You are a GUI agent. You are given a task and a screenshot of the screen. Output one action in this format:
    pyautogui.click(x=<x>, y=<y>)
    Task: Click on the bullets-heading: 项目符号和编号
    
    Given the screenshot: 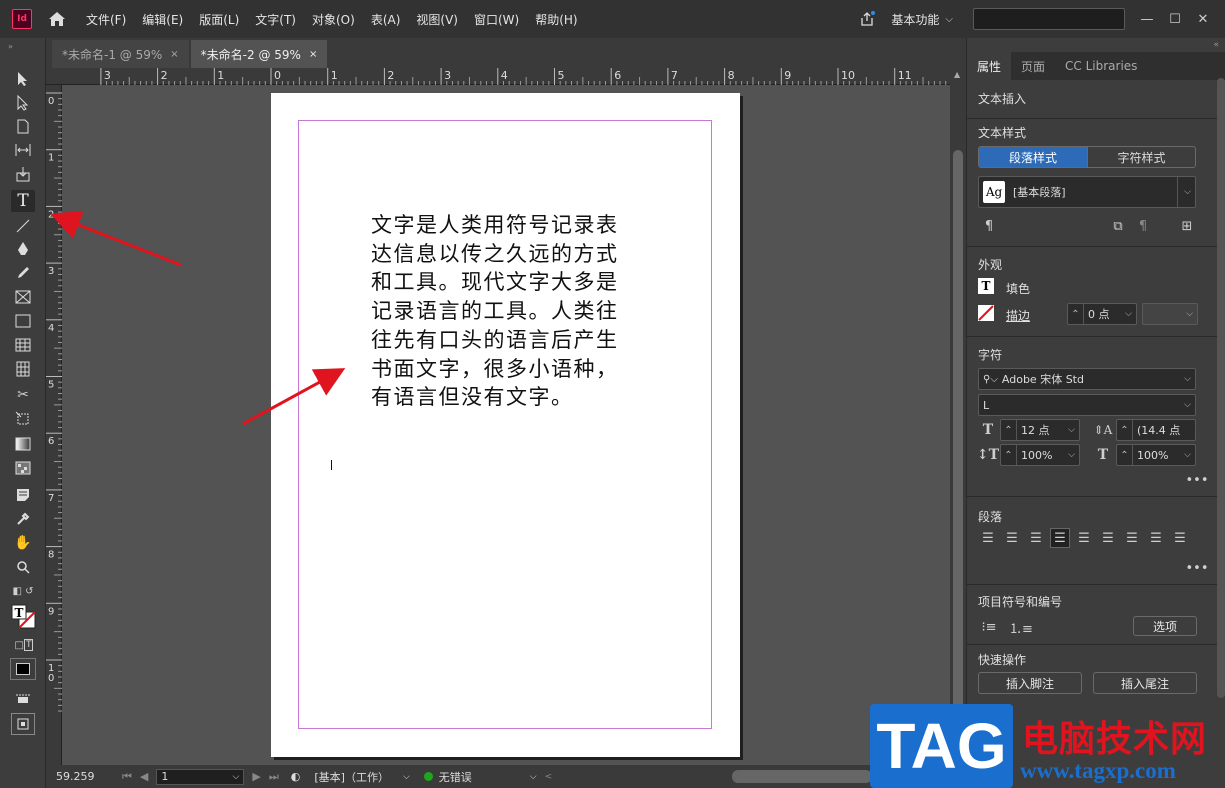 What is the action you would take?
    pyautogui.click(x=1020, y=602)
    